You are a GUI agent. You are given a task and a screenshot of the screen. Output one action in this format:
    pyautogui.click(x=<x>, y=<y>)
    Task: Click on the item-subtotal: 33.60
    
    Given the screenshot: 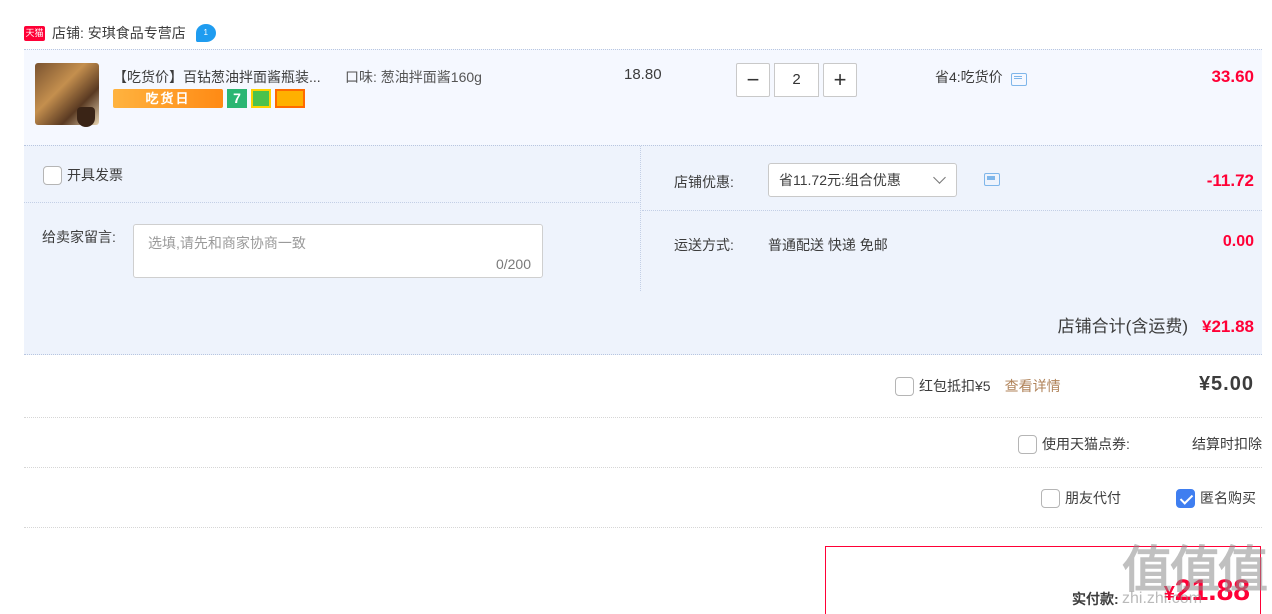 What is the action you would take?
    pyautogui.click(x=1232, y=76)
    